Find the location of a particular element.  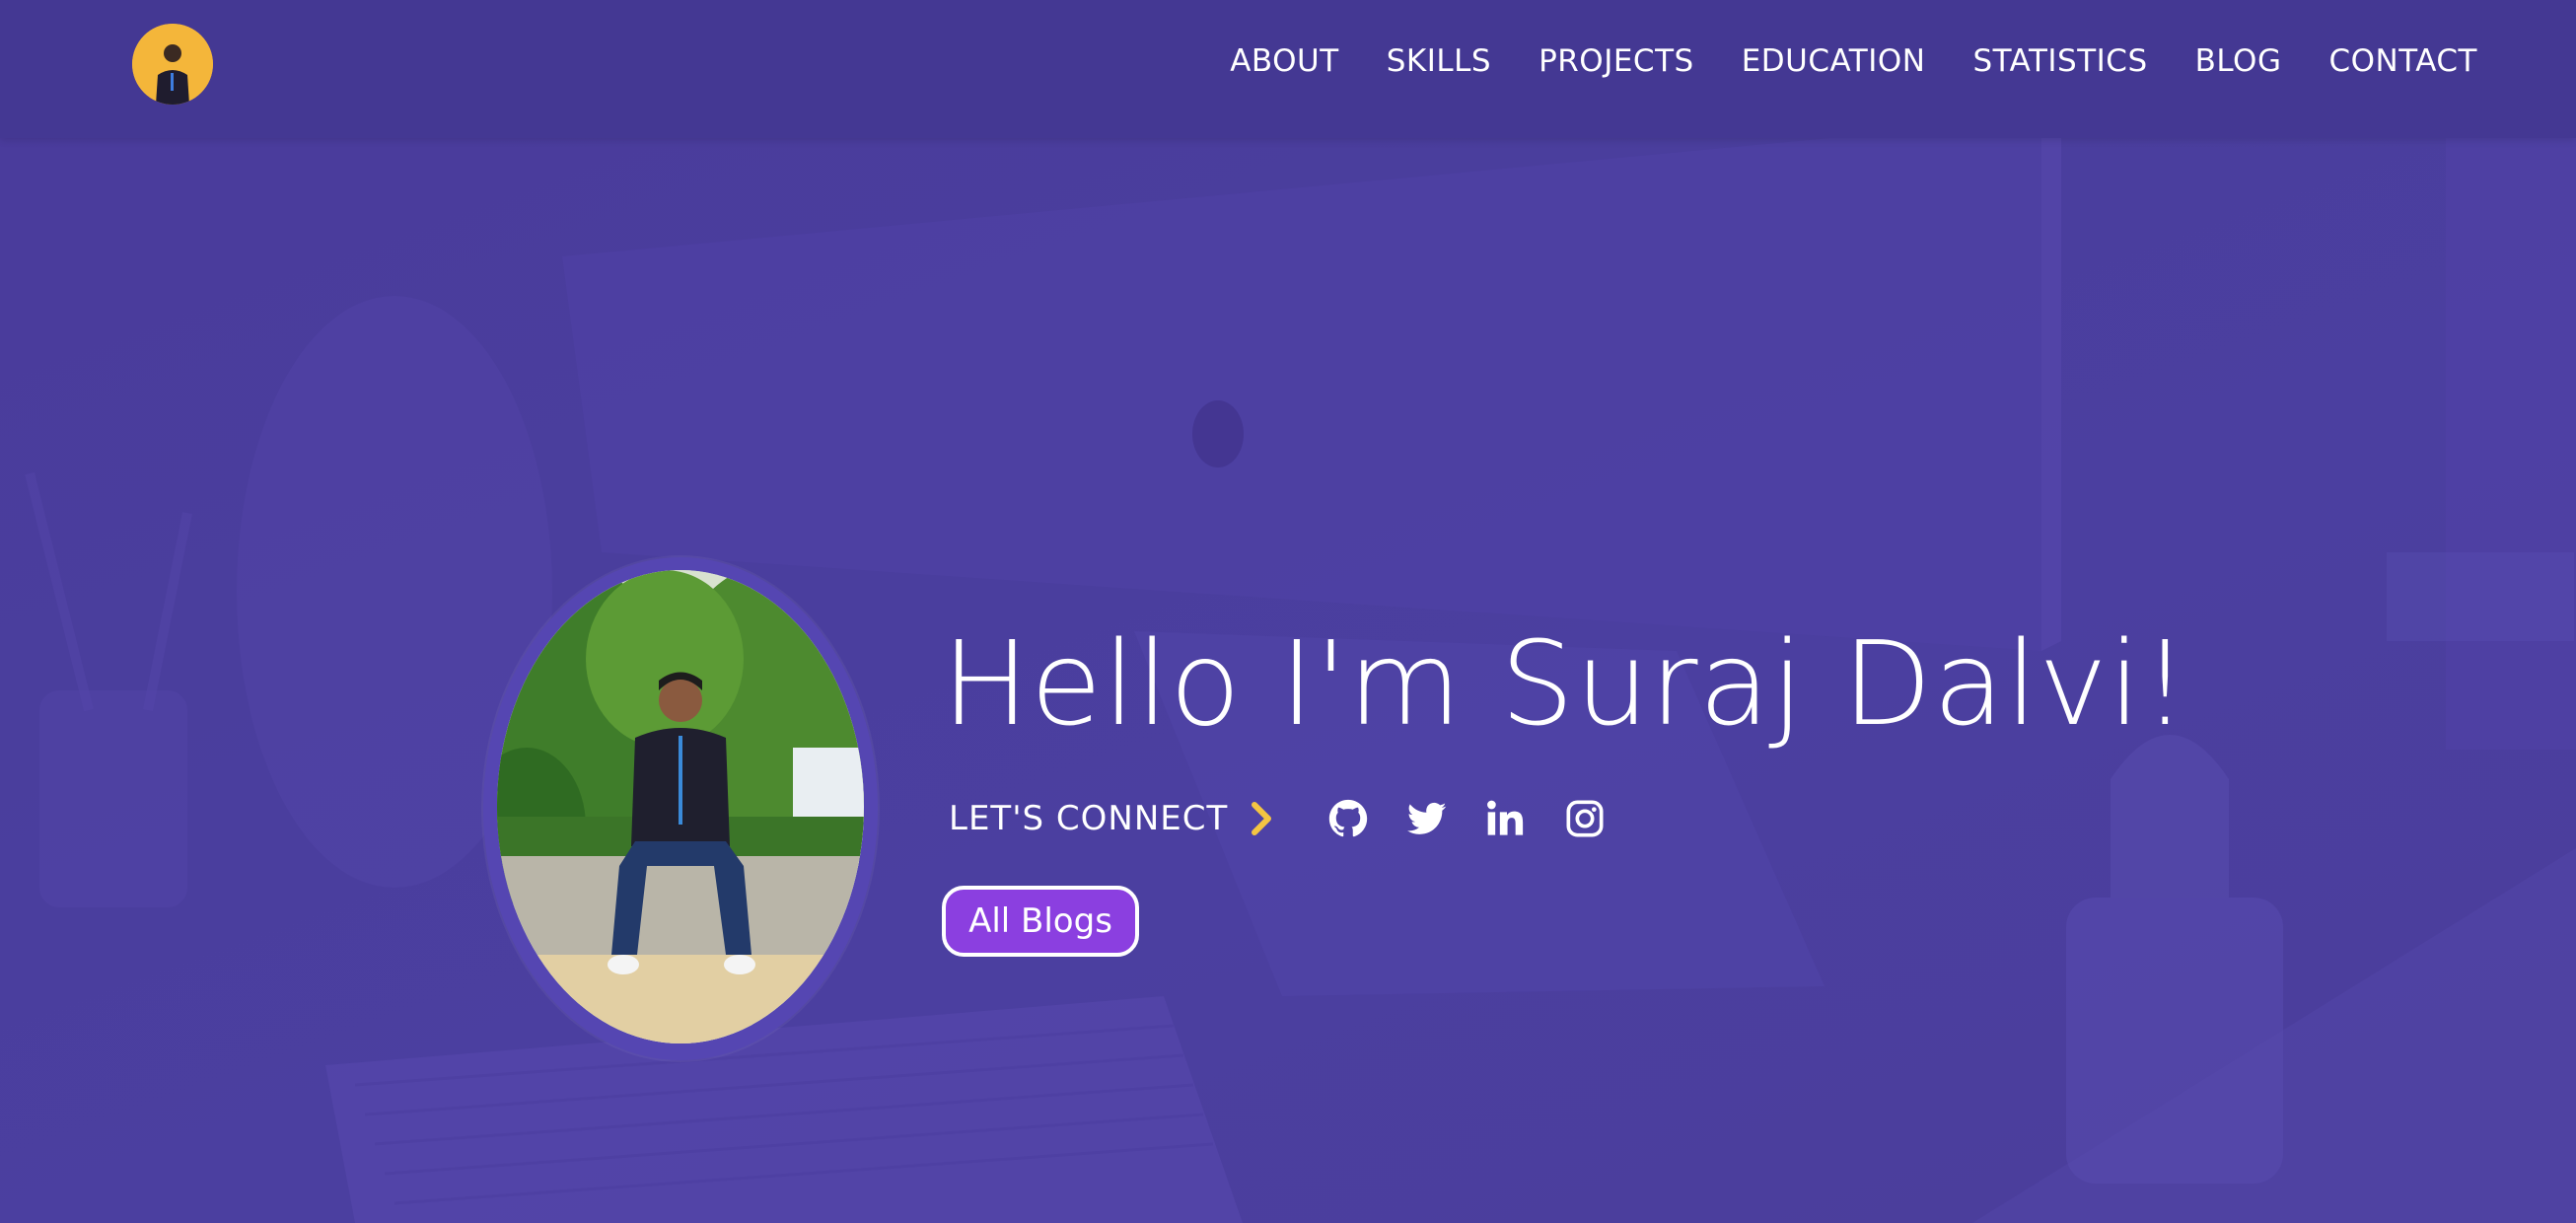

nav-link-about: ABOUT is located at coordinates (1284, 61).